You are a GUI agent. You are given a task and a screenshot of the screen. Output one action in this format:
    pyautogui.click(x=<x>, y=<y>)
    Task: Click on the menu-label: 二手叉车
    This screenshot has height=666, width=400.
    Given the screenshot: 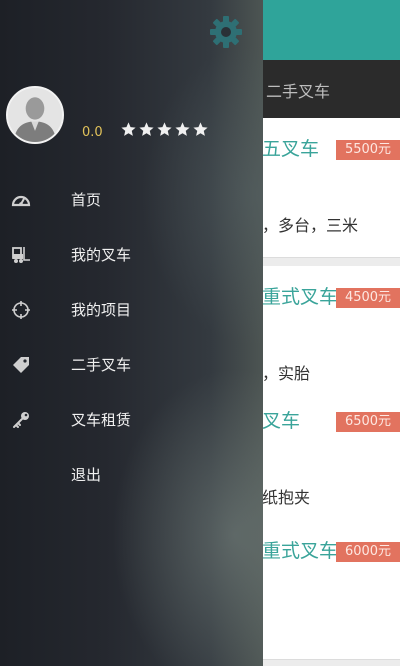 What is the action you would take?
    pyautogui.click(x=101, y=365)
    